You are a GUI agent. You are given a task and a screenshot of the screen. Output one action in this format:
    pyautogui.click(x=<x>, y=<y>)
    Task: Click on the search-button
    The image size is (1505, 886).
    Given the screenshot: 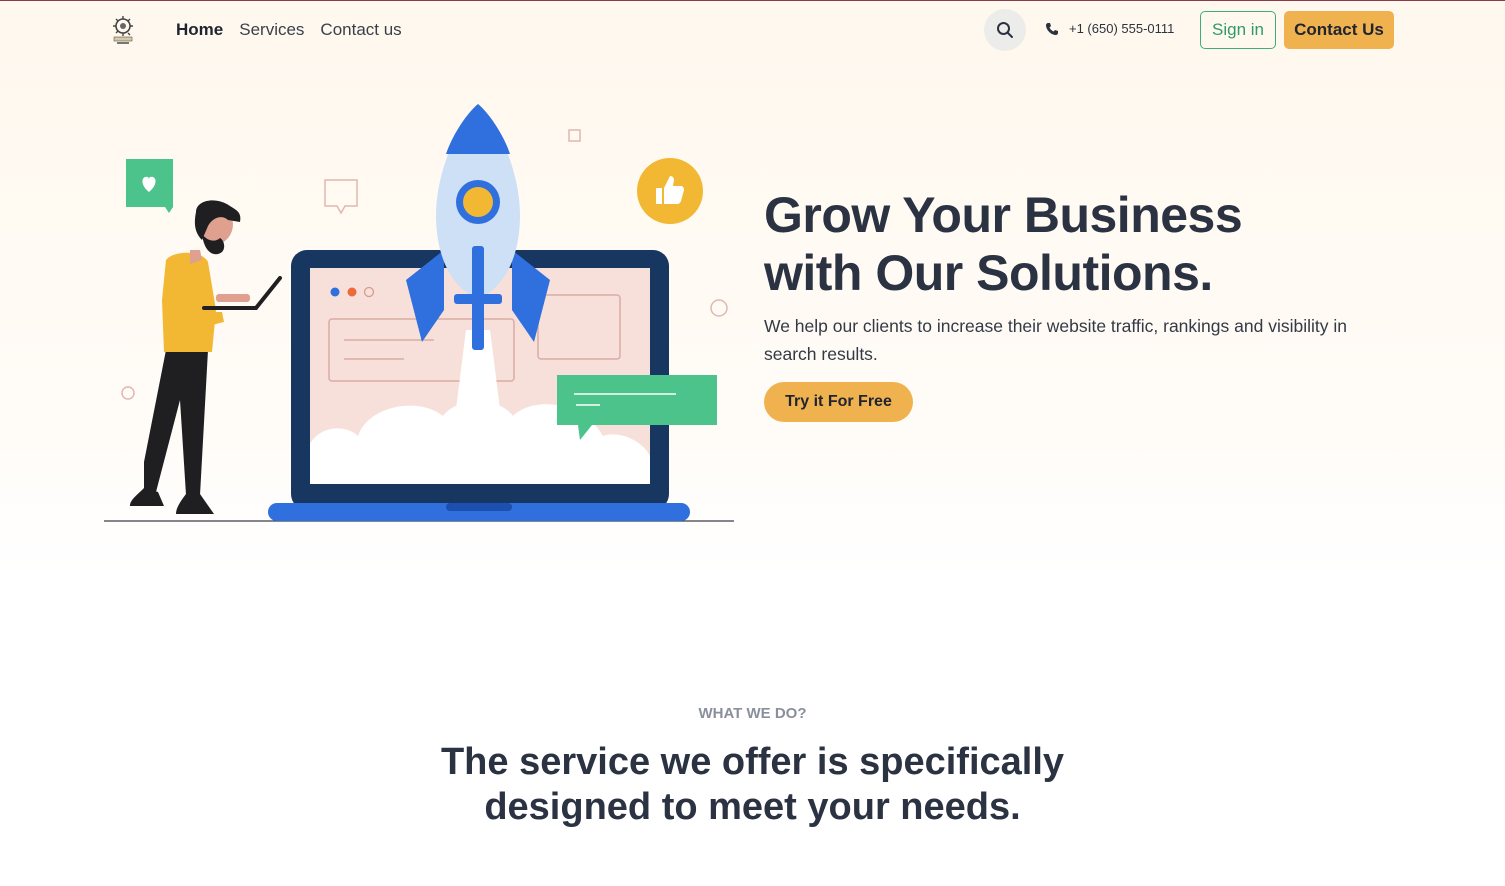 What is the action you would take?
    pyautogui.click(x=1005, y=30)
    